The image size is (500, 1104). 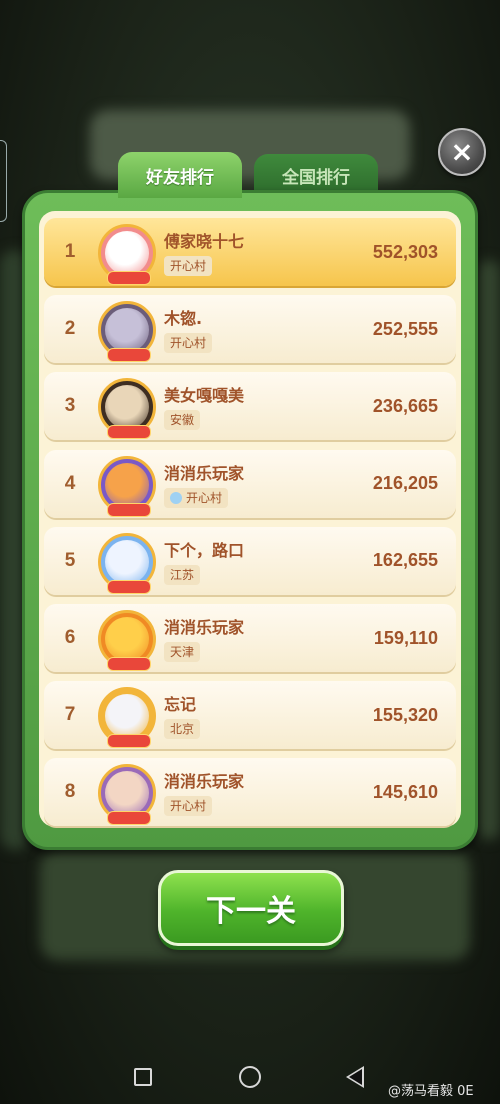 I want to click on diamond-icon, so click(x=176, y=497).